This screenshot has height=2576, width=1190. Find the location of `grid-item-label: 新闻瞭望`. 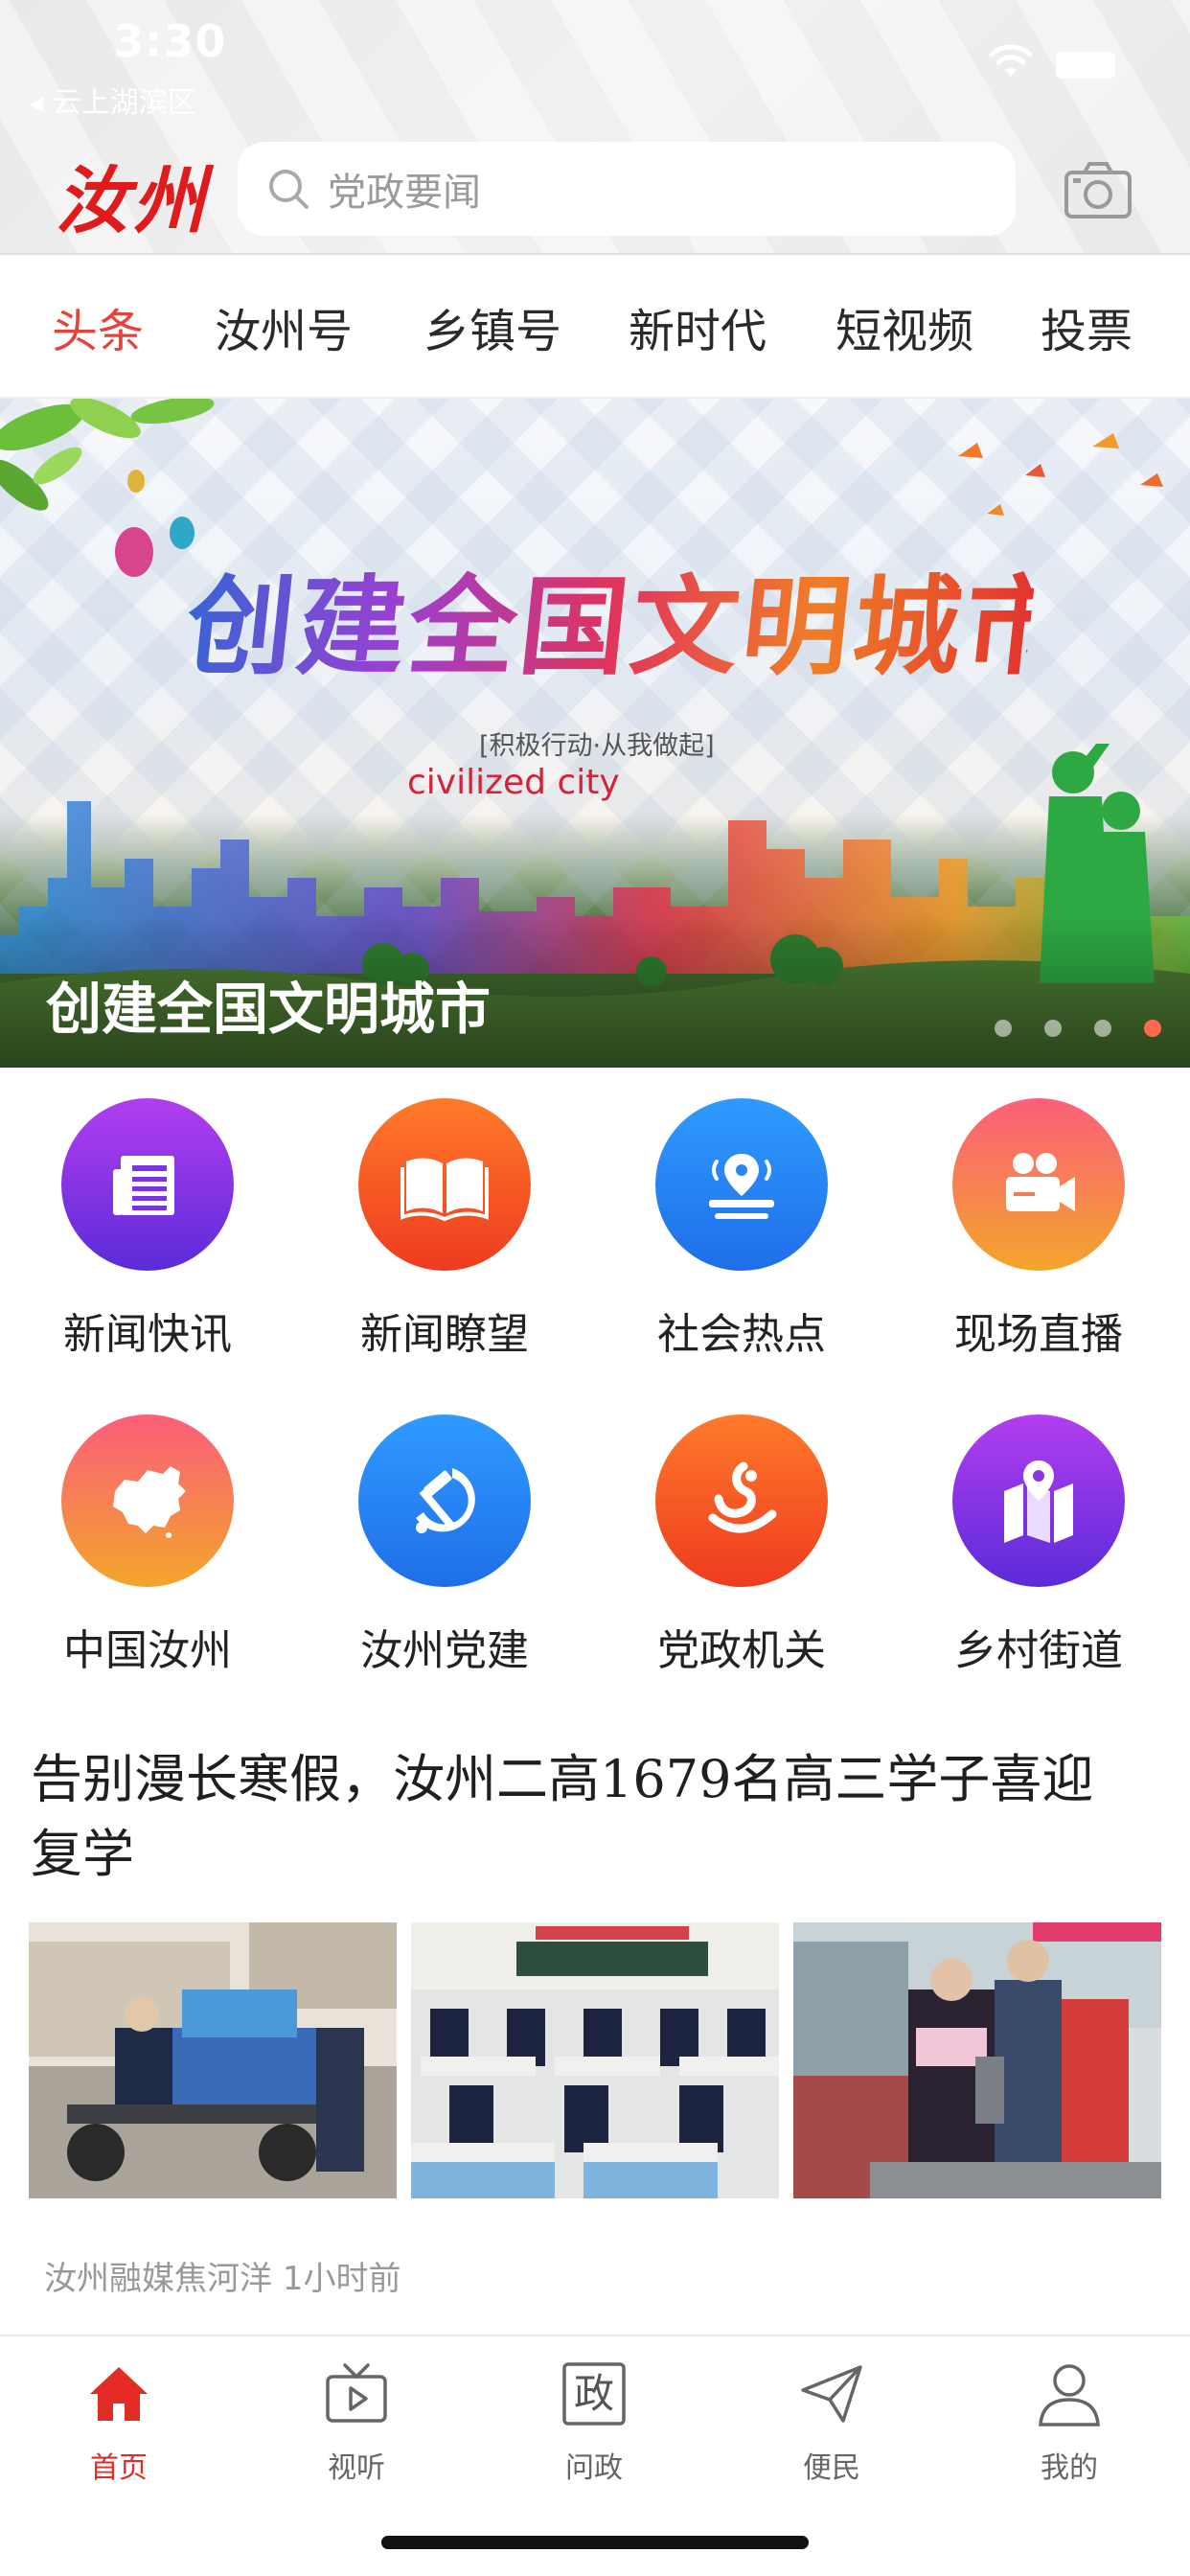

grid-item-label: 新闻瞭望 is located at coordinates (445, 1334).